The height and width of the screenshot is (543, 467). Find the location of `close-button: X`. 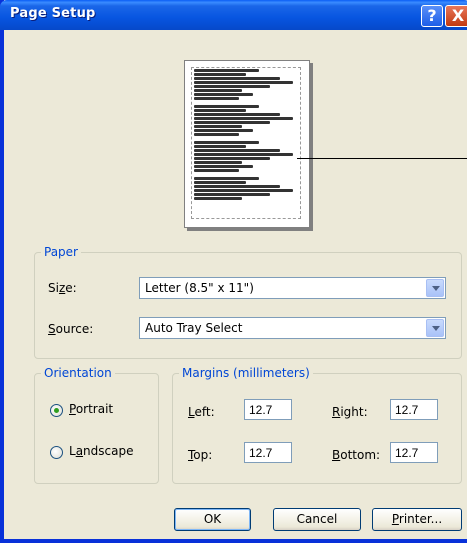

close-button: X is located at coordinates (456, 16).